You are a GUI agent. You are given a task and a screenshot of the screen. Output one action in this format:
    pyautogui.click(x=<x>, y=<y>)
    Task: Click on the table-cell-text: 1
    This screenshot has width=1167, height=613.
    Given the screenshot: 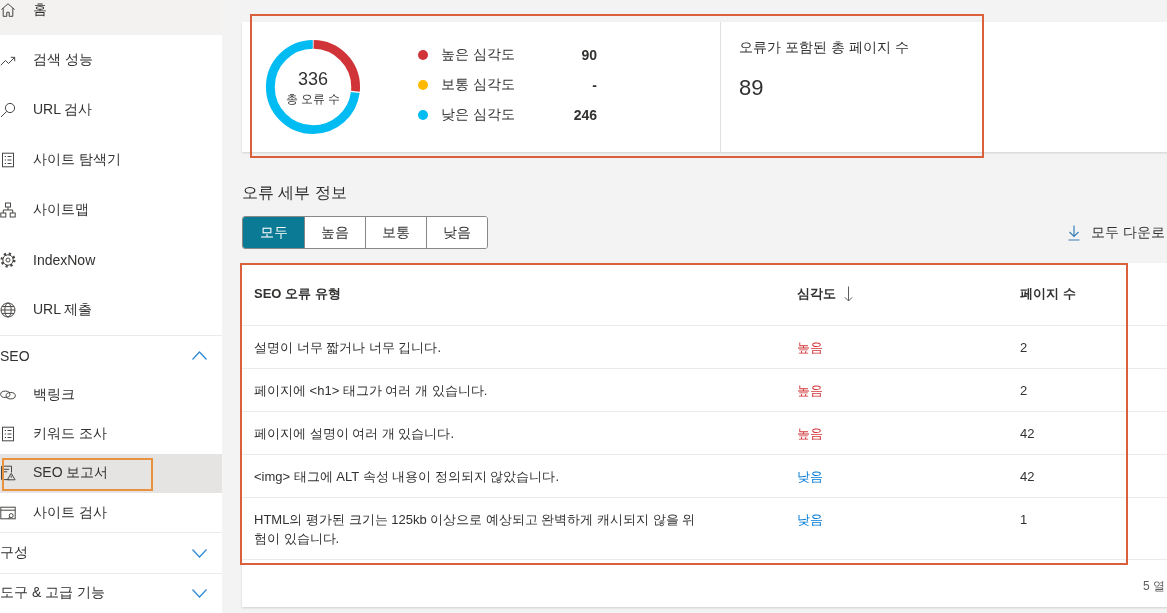 What is the action you would take?
    pyautogui.click(x=1024, y=520)
    